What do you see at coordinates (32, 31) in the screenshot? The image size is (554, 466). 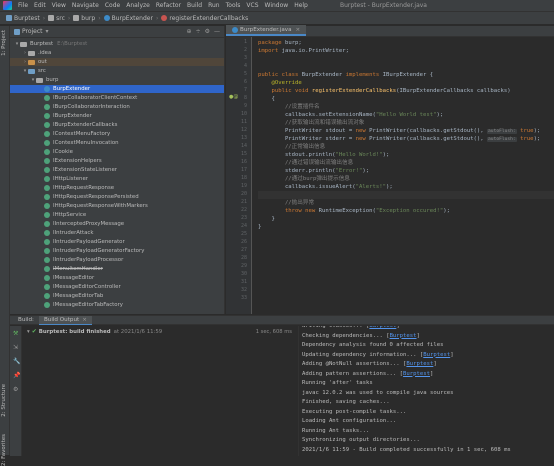 I see `project-panel-title: Project` at bounding box center [32, 31].